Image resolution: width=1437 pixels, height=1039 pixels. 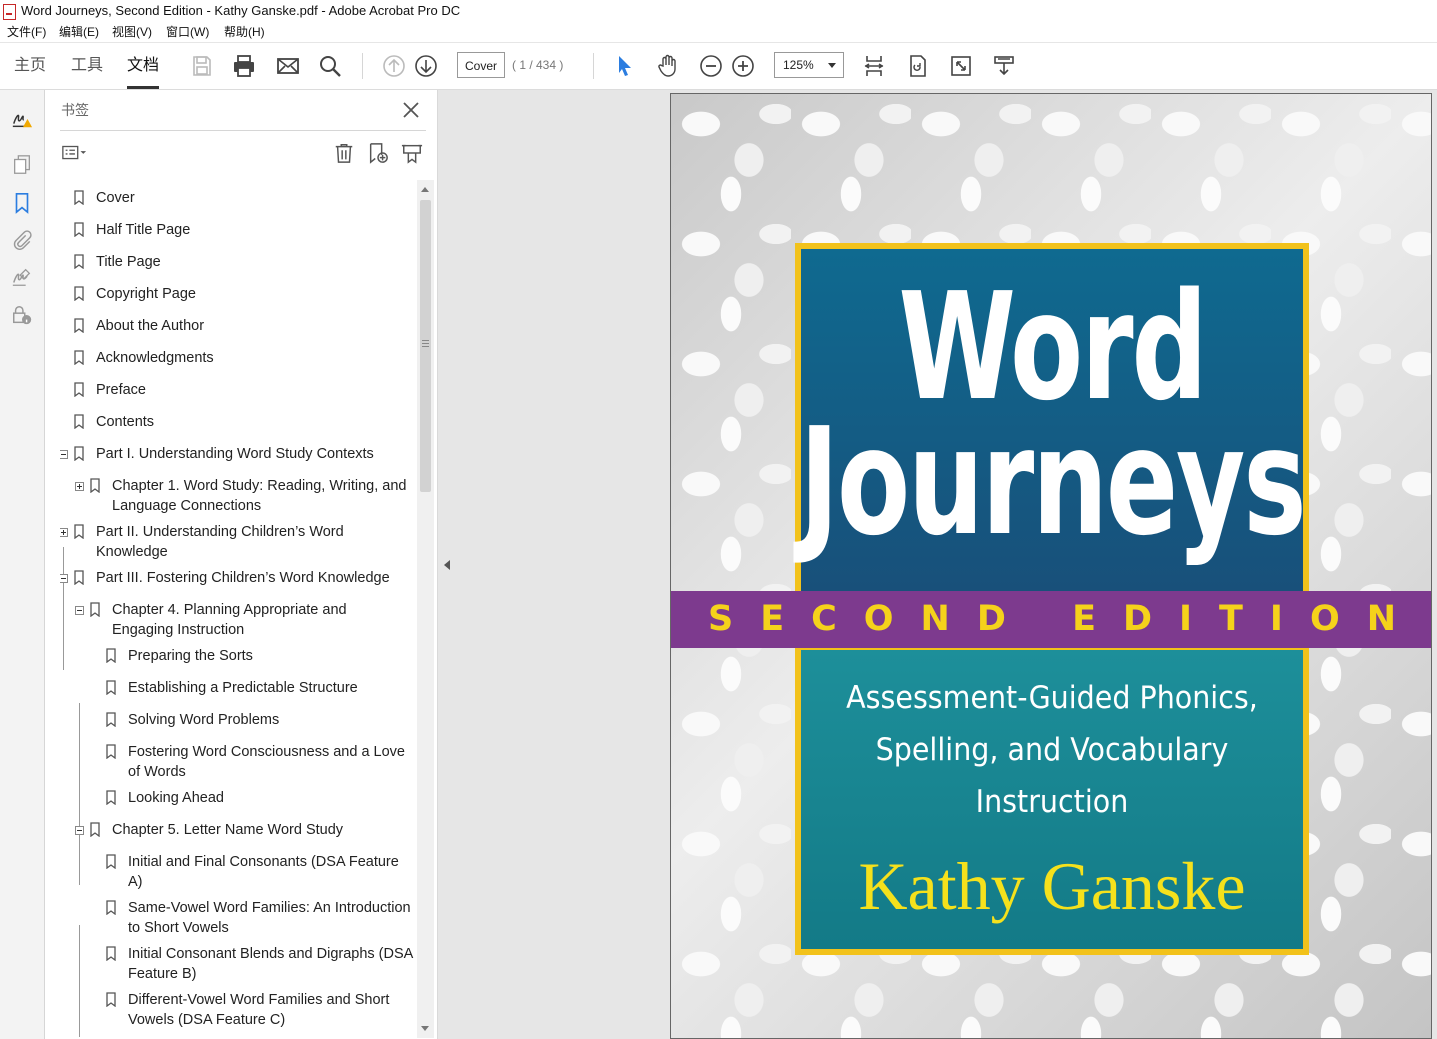 I want to click on read-mode-icon, so click(x=1004, y=66).